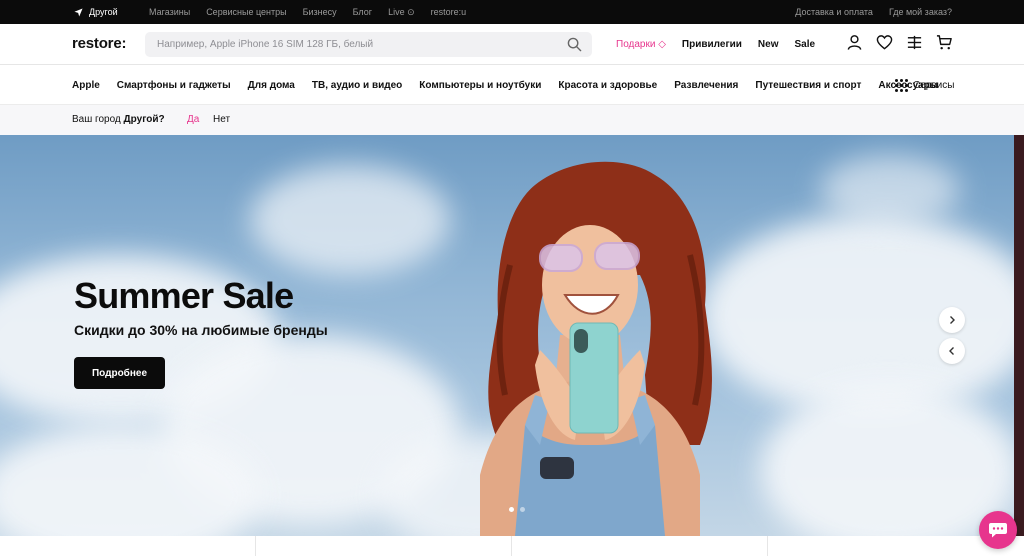  What do you see at coordinates (449, 12) in the screenshot?
I see `link-restore-u: restore:u` at bounding box center [449, 12].